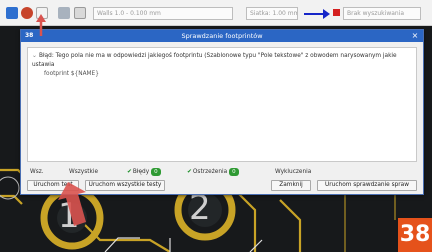  Describe the element at coordinates (125, 185) in the screenshot. I see `run-all-tests-button: Uruchom wszystkie testy` at that location.